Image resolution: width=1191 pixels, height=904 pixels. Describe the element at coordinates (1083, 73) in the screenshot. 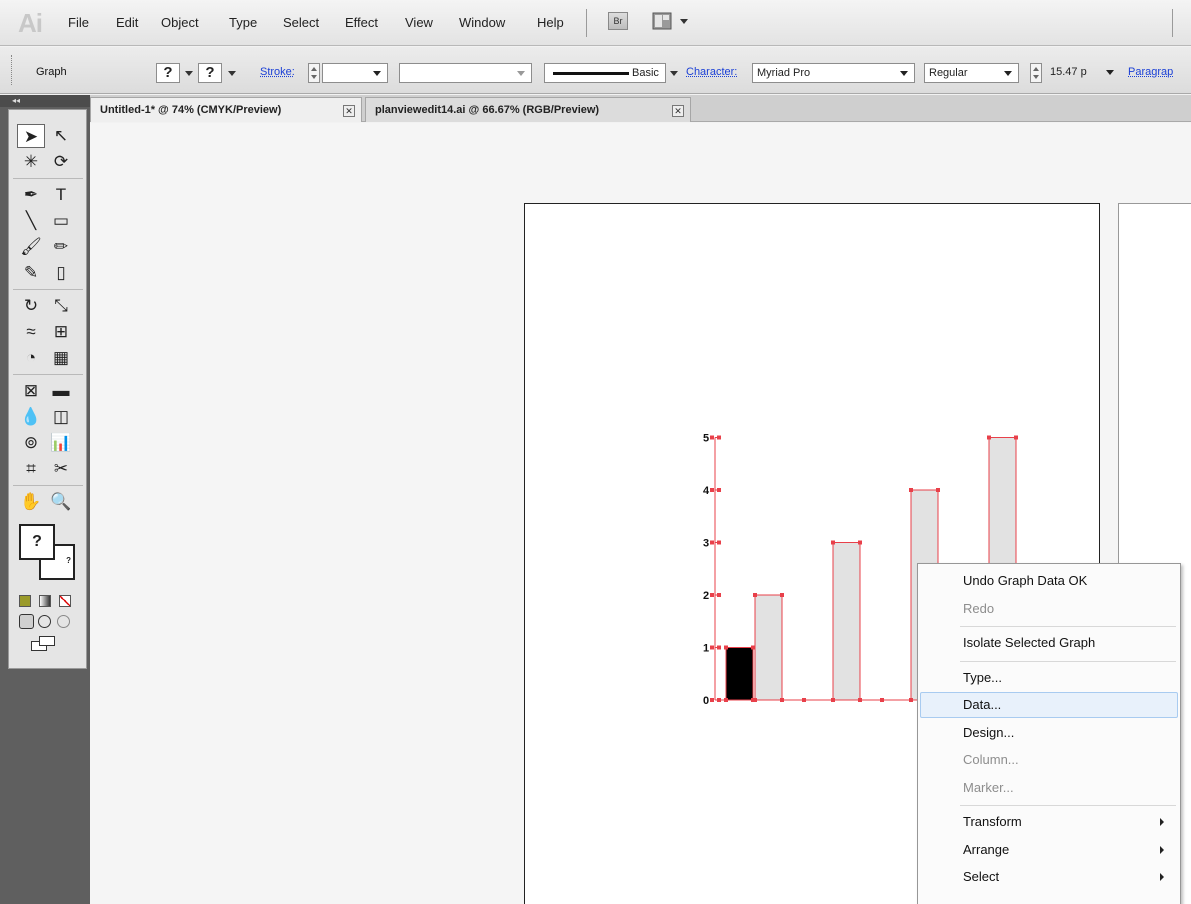

I see `font-size-field: 15.47 p` at that location.